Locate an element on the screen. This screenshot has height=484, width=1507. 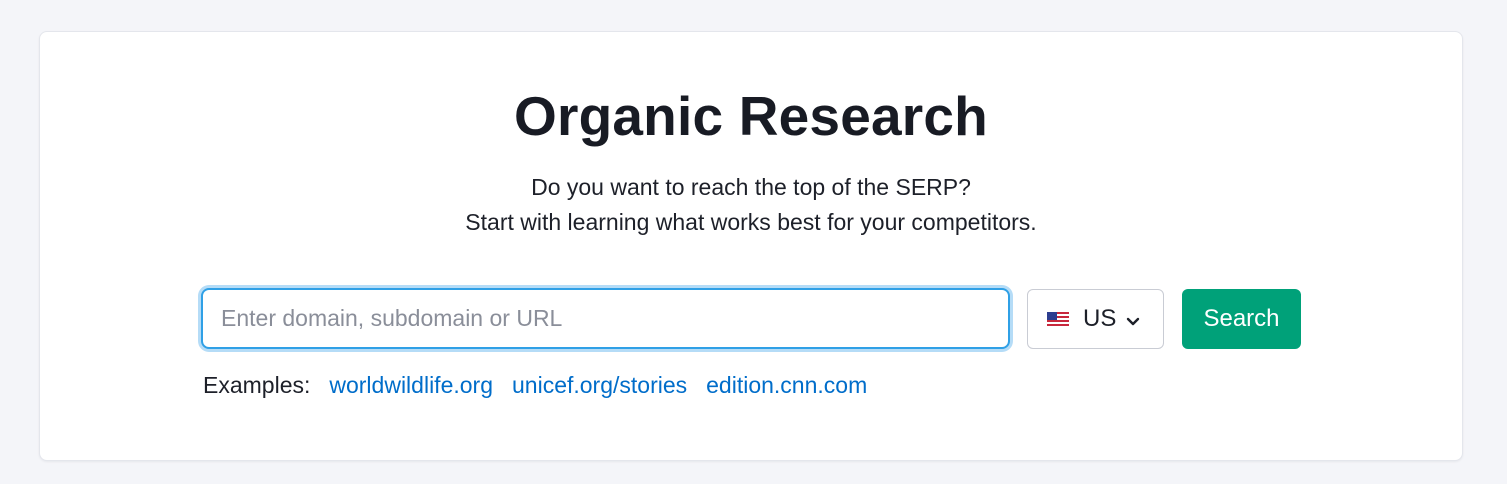
example-link-worldwildlife: worldwildlife.org is located at coordinates (411, 385).